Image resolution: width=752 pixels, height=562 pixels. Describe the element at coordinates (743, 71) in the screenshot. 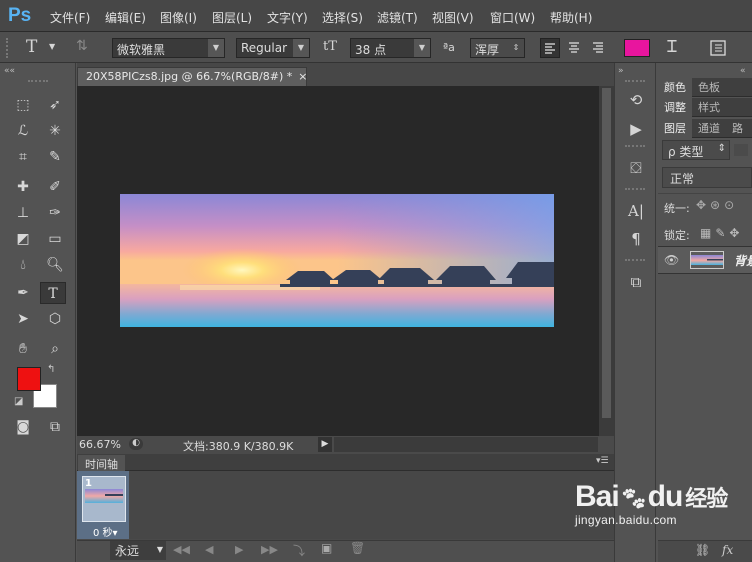

I see `collapse-arrows-icon: «` at that location.